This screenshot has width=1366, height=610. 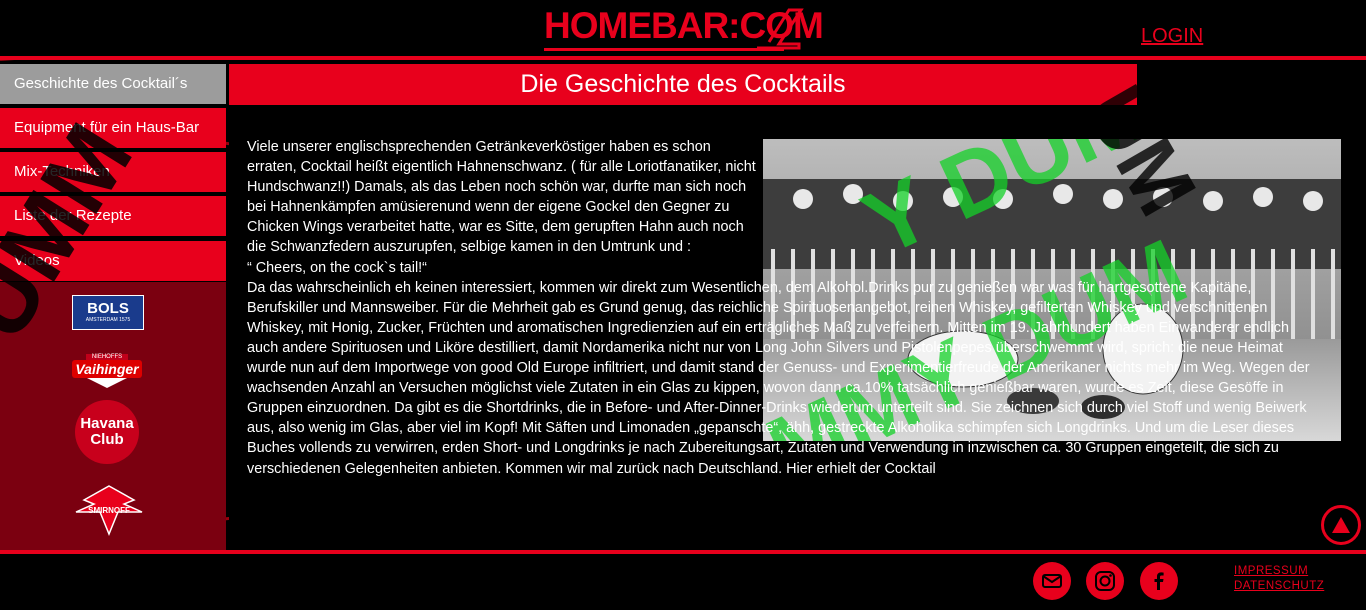 I want to click on header: HOMEBAR:COM LOGIN, so click(x=683, y=28).